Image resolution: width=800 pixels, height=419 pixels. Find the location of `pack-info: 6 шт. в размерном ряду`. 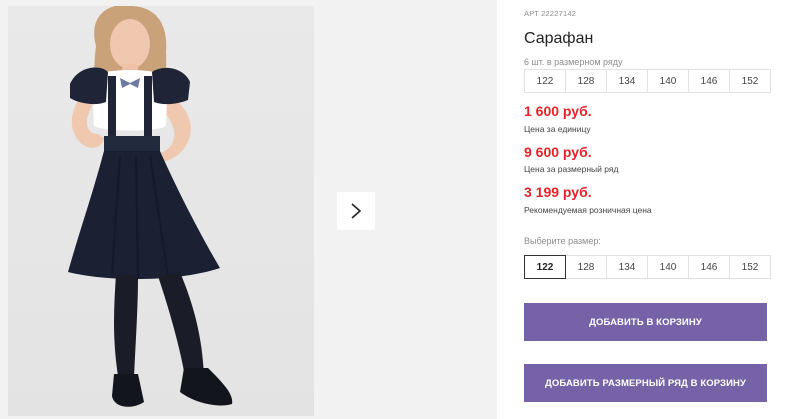

pack-info: 6 шт. в размерном ряду is located at coordinates (573, 62).